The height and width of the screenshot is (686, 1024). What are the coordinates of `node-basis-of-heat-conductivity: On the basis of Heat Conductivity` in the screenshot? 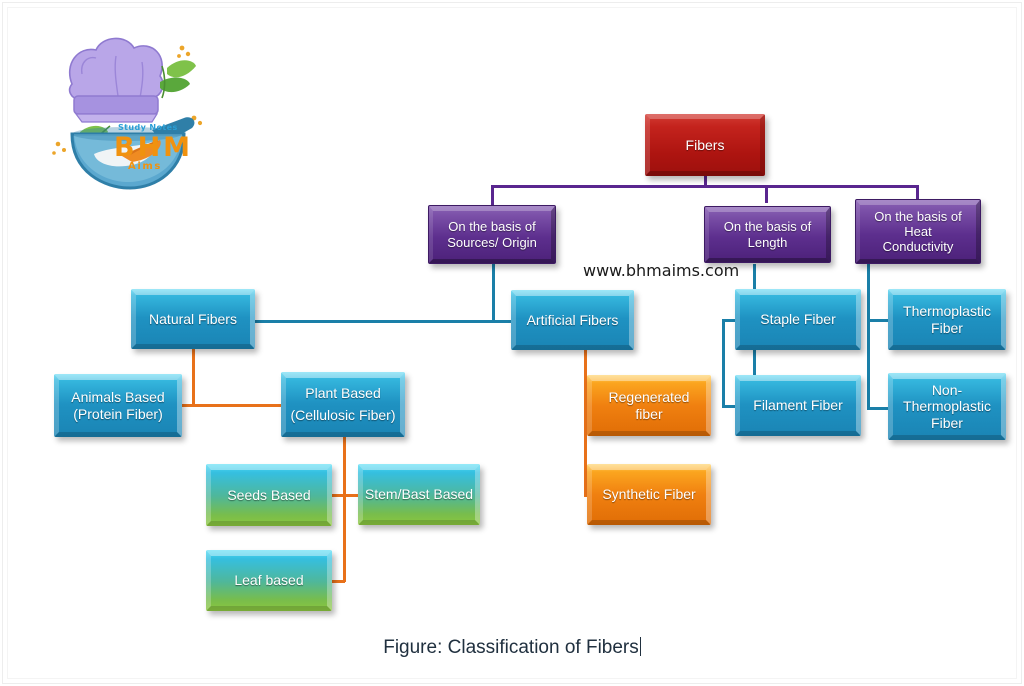 It's located at (918, 231).